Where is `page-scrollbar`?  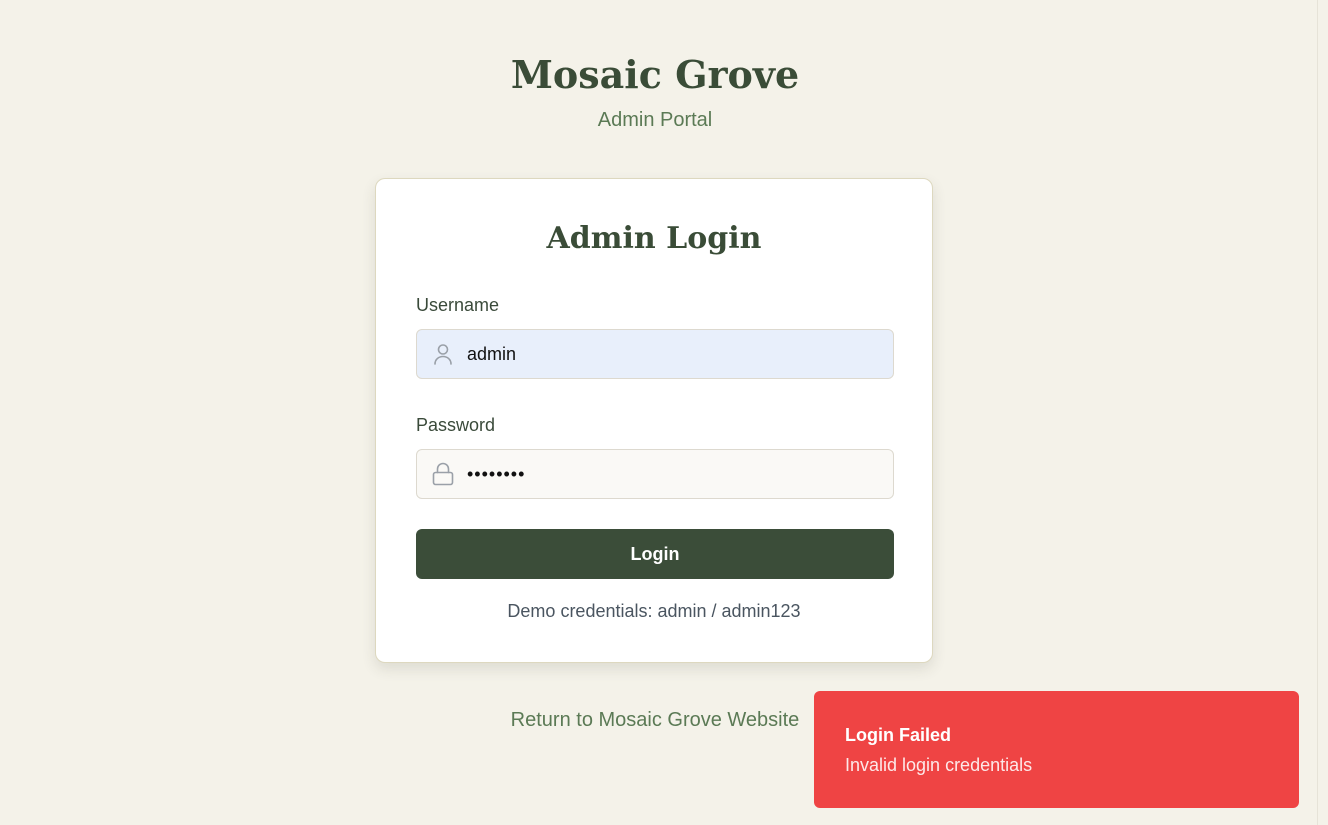 page-scrollbar is located at coordinates (1322, 412).